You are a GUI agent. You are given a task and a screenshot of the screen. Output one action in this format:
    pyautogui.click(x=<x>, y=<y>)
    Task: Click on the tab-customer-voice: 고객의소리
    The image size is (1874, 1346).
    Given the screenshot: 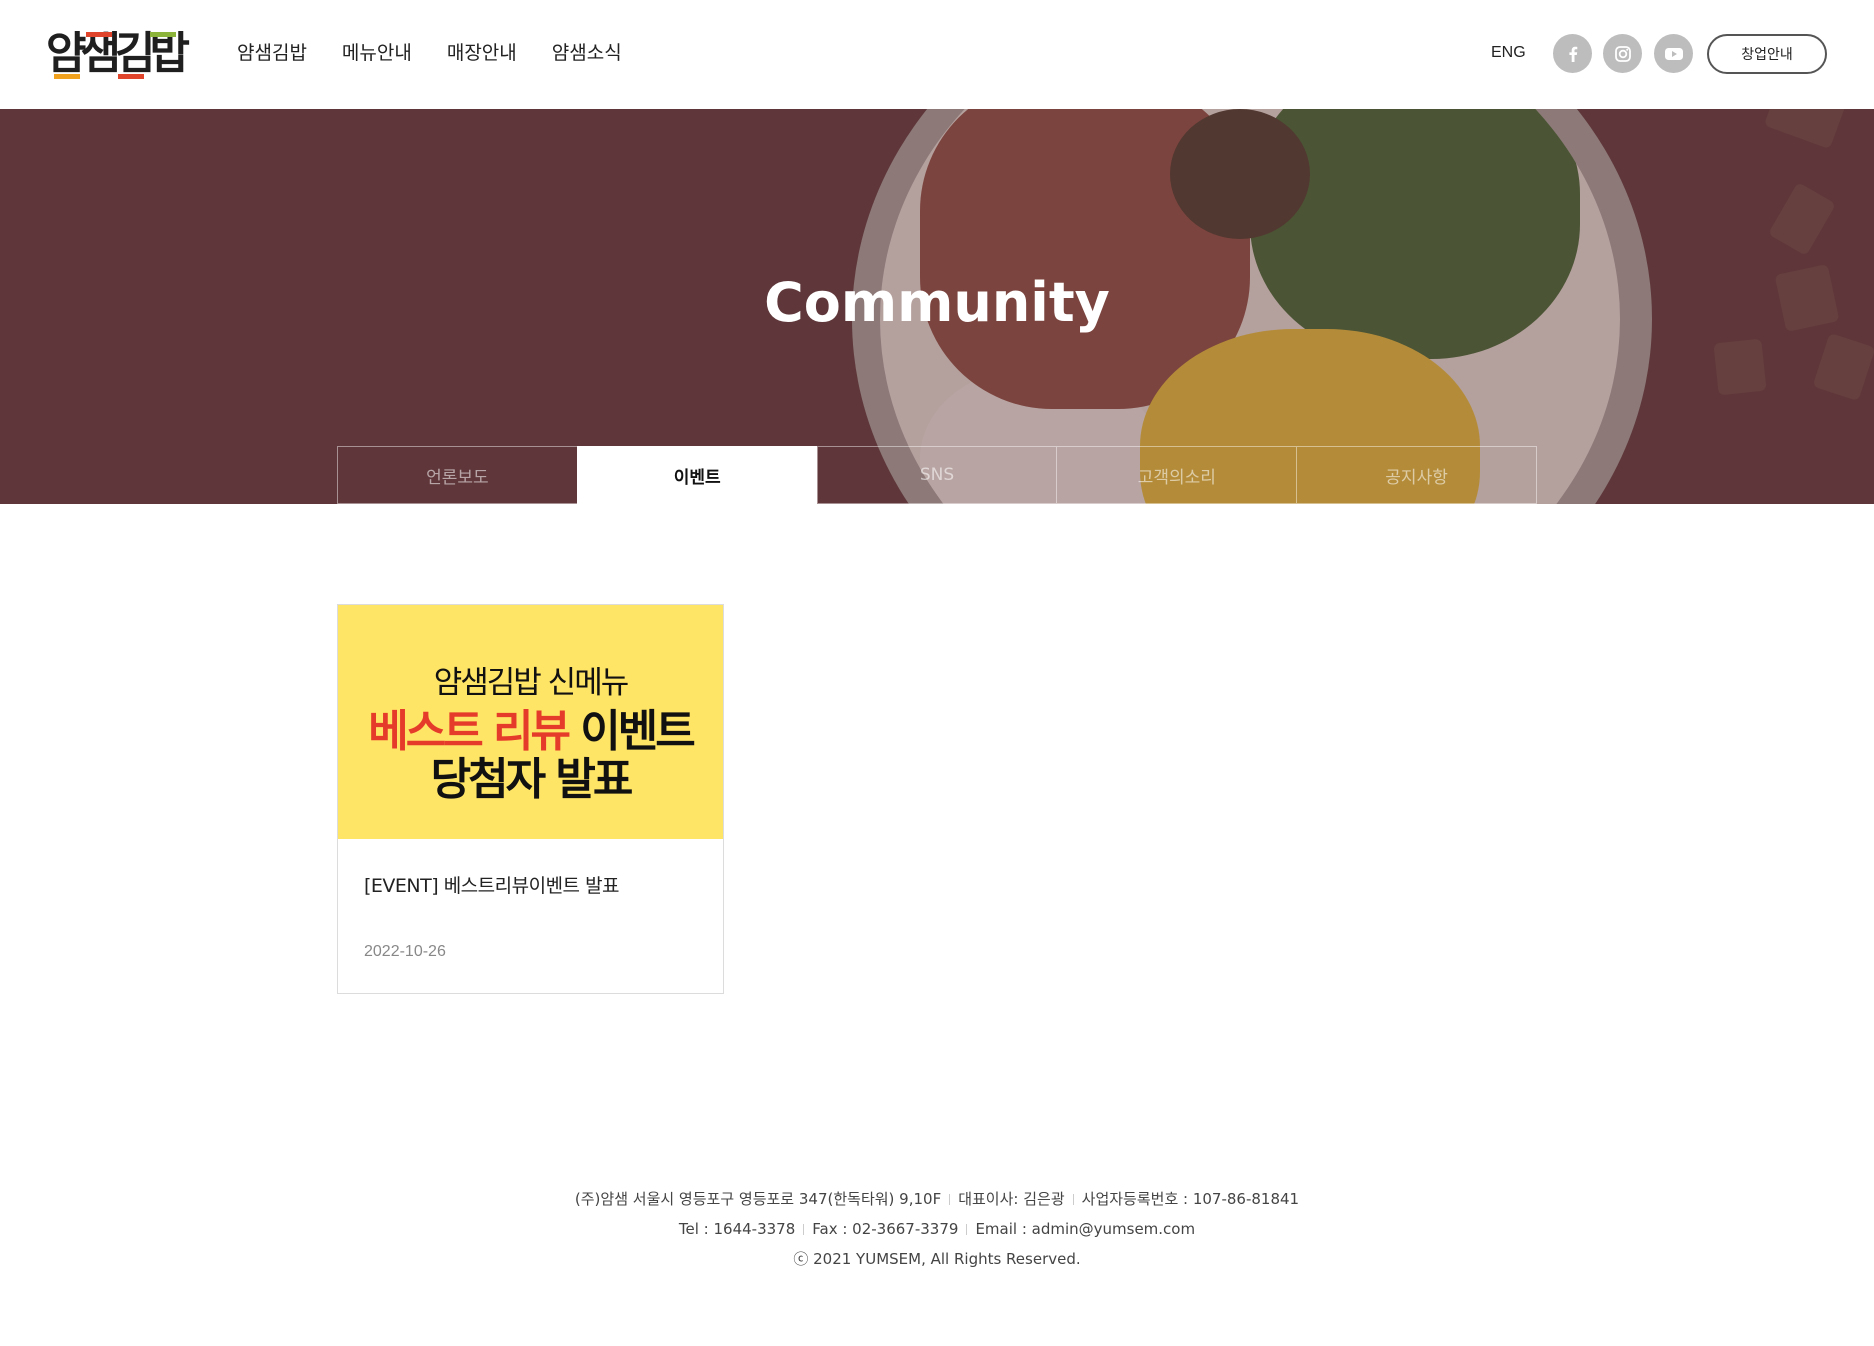 What is the action you would take?
    pyautogui.click(x=1176, y=475)
    